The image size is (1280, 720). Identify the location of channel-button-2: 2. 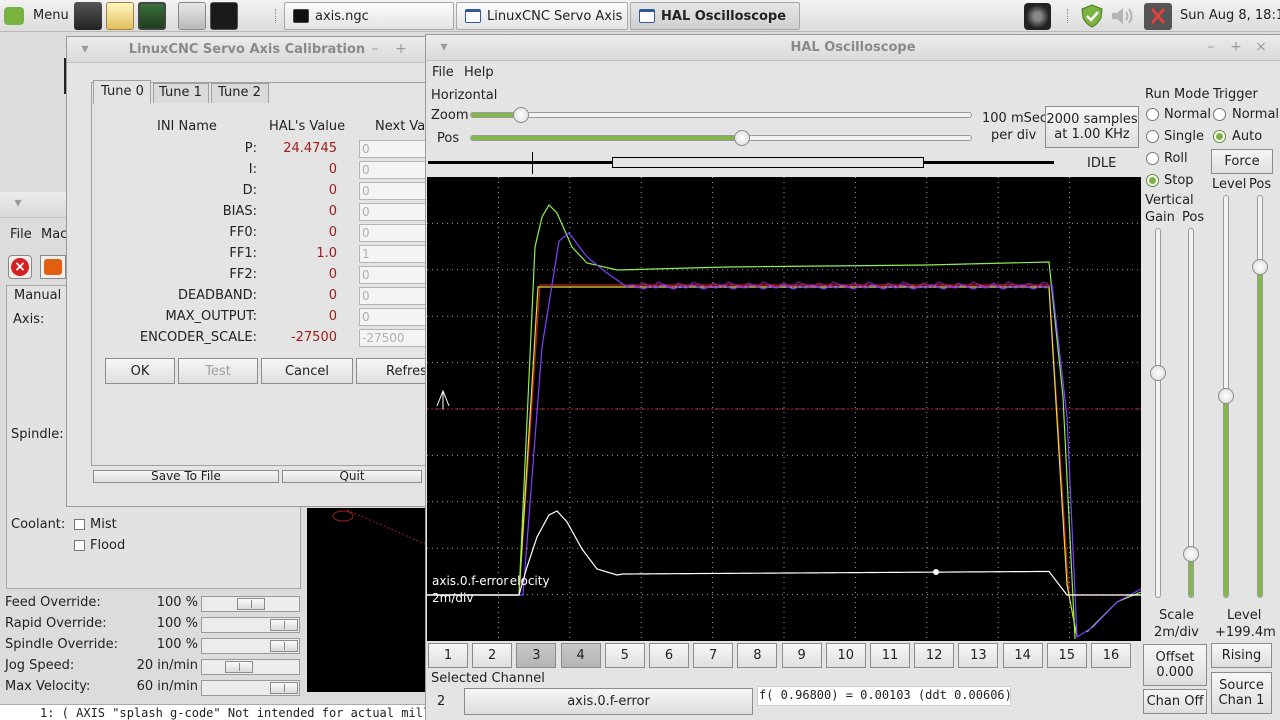
(492, 655).